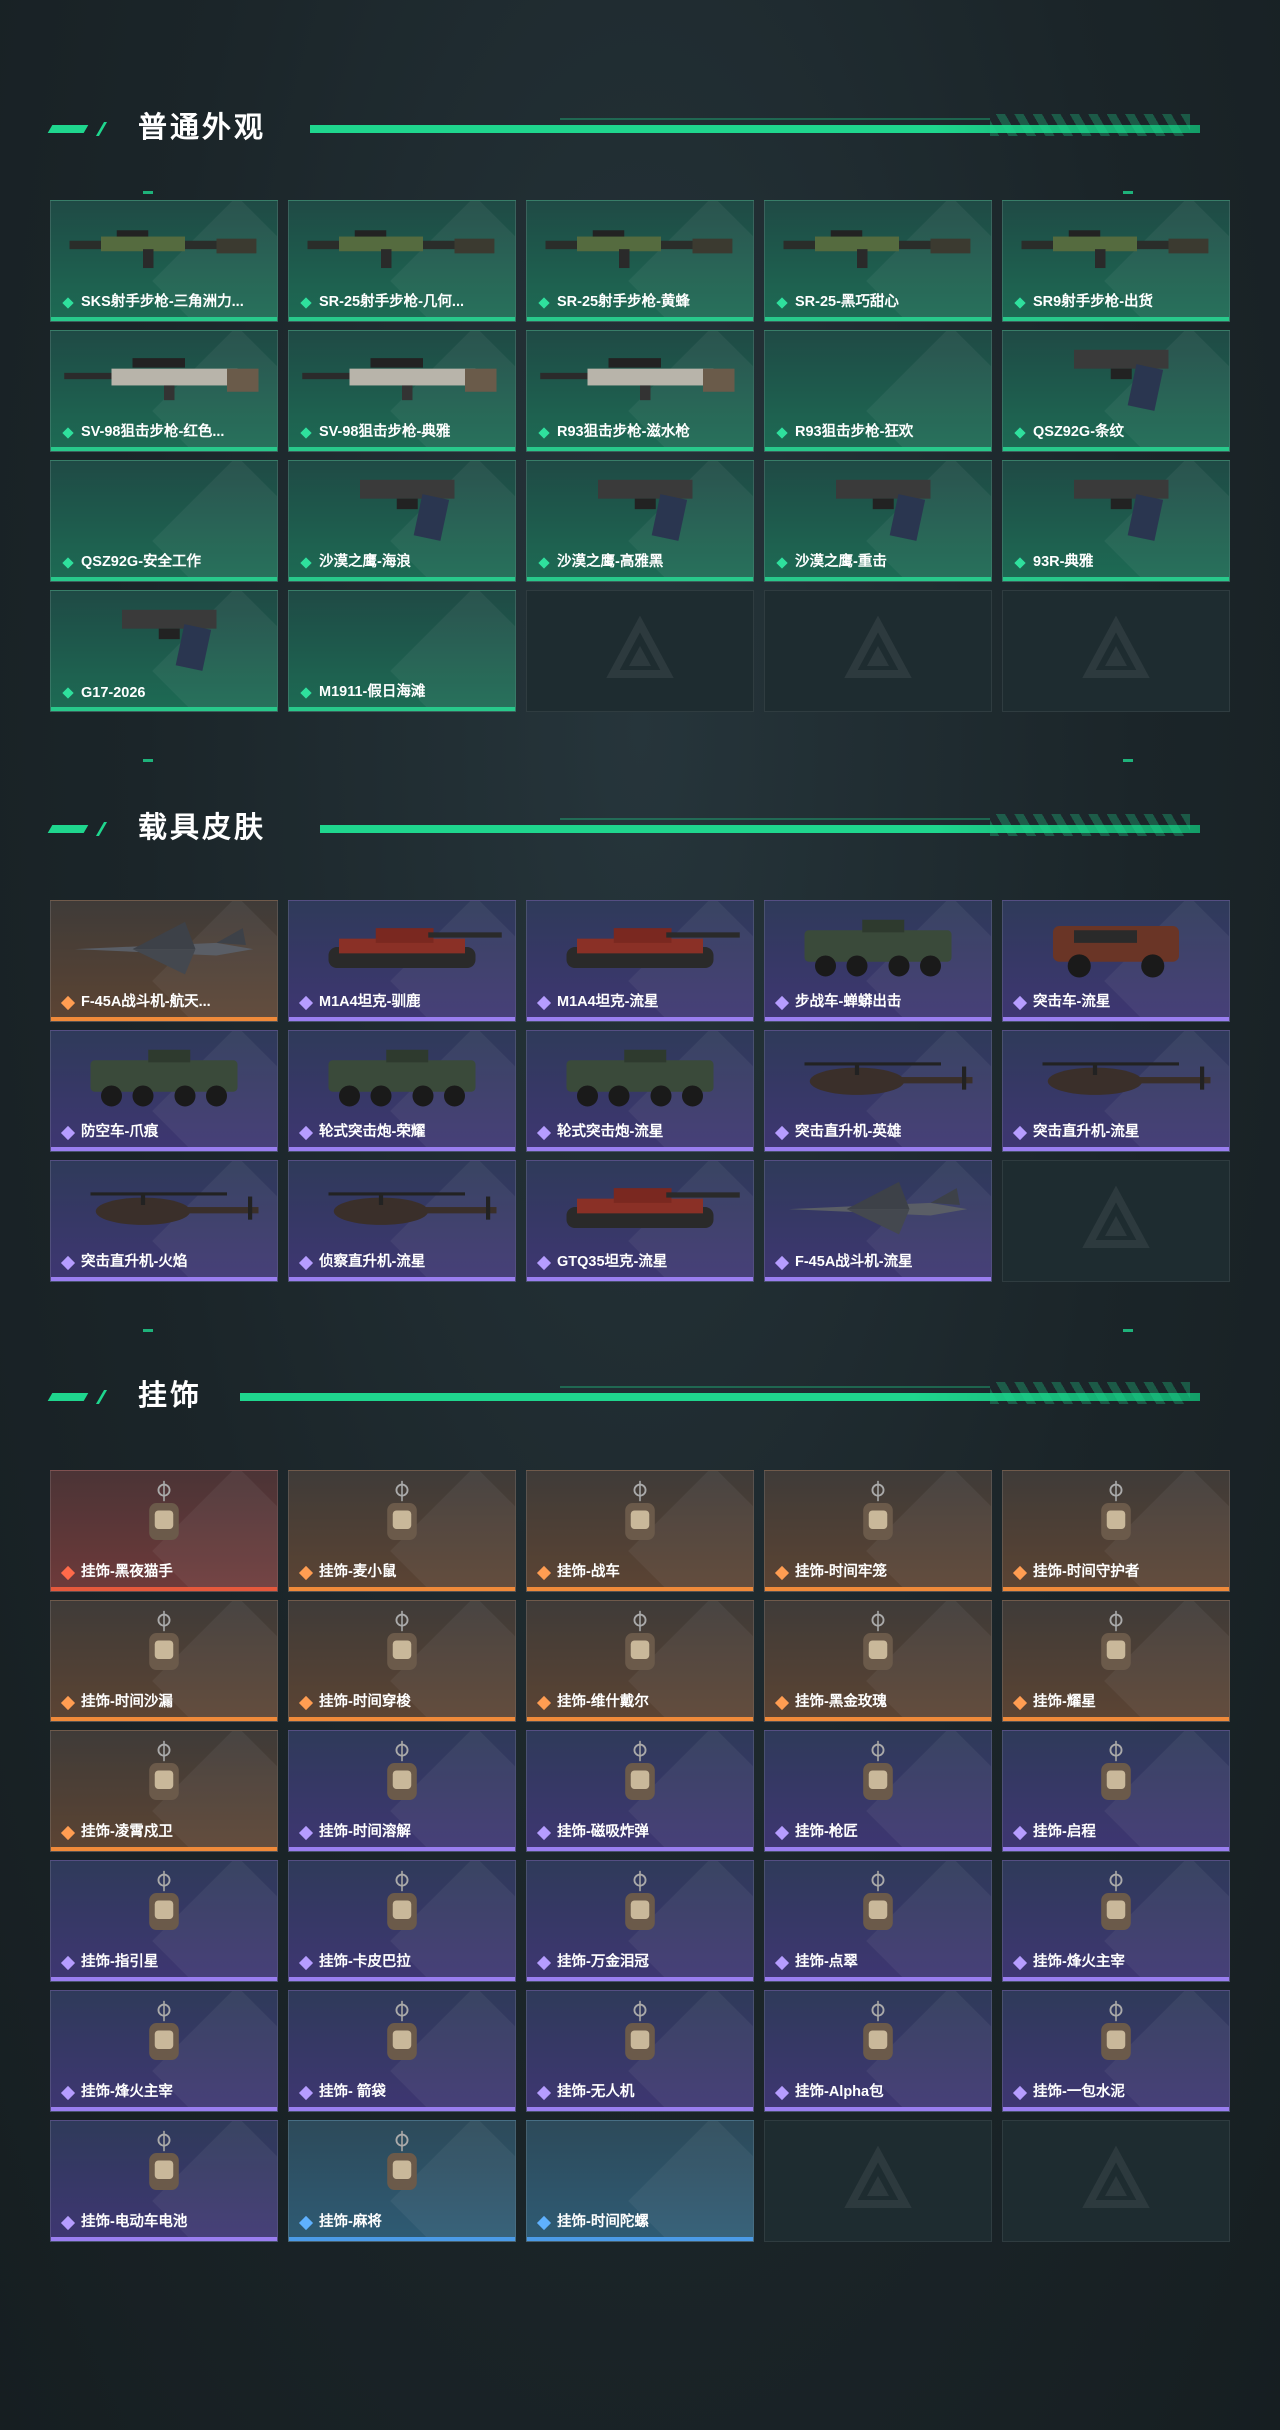 This screenshot has width=1280, height=2430. What do you see at coordinates (402, 1921) in the screenshot?
I see `item-card: 挂饰-卡皮巴拉` at bounding box center [402, 1921].